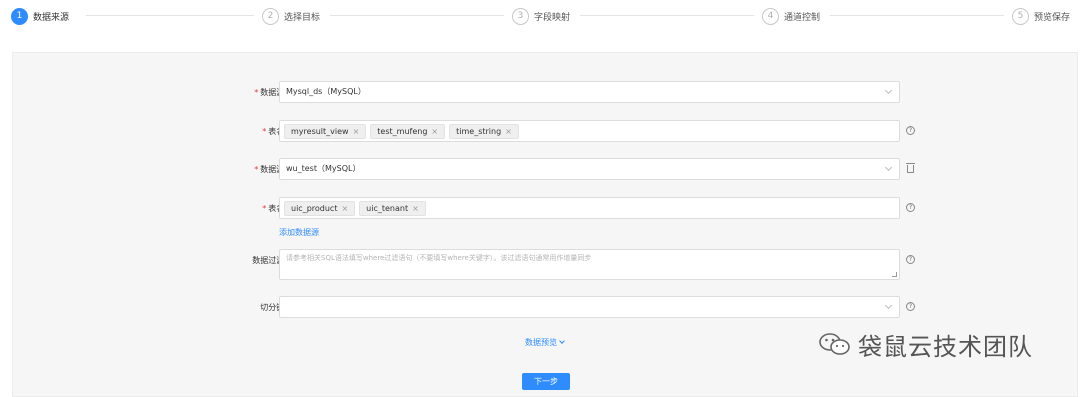 The image size is (1080, 397). What do you see at coordinates (835, 344) in the screenshot?
I see `wechat-icon` at bounding box center [835, 344].